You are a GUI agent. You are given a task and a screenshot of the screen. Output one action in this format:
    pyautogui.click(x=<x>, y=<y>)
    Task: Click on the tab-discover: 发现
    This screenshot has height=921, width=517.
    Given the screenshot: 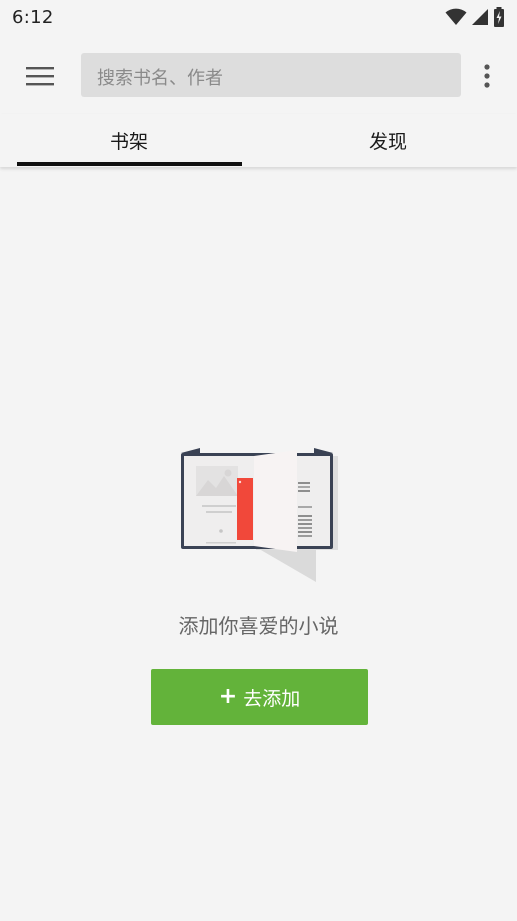 What is the action you would take?
    pyautogui.click(x=388, y=140)
    